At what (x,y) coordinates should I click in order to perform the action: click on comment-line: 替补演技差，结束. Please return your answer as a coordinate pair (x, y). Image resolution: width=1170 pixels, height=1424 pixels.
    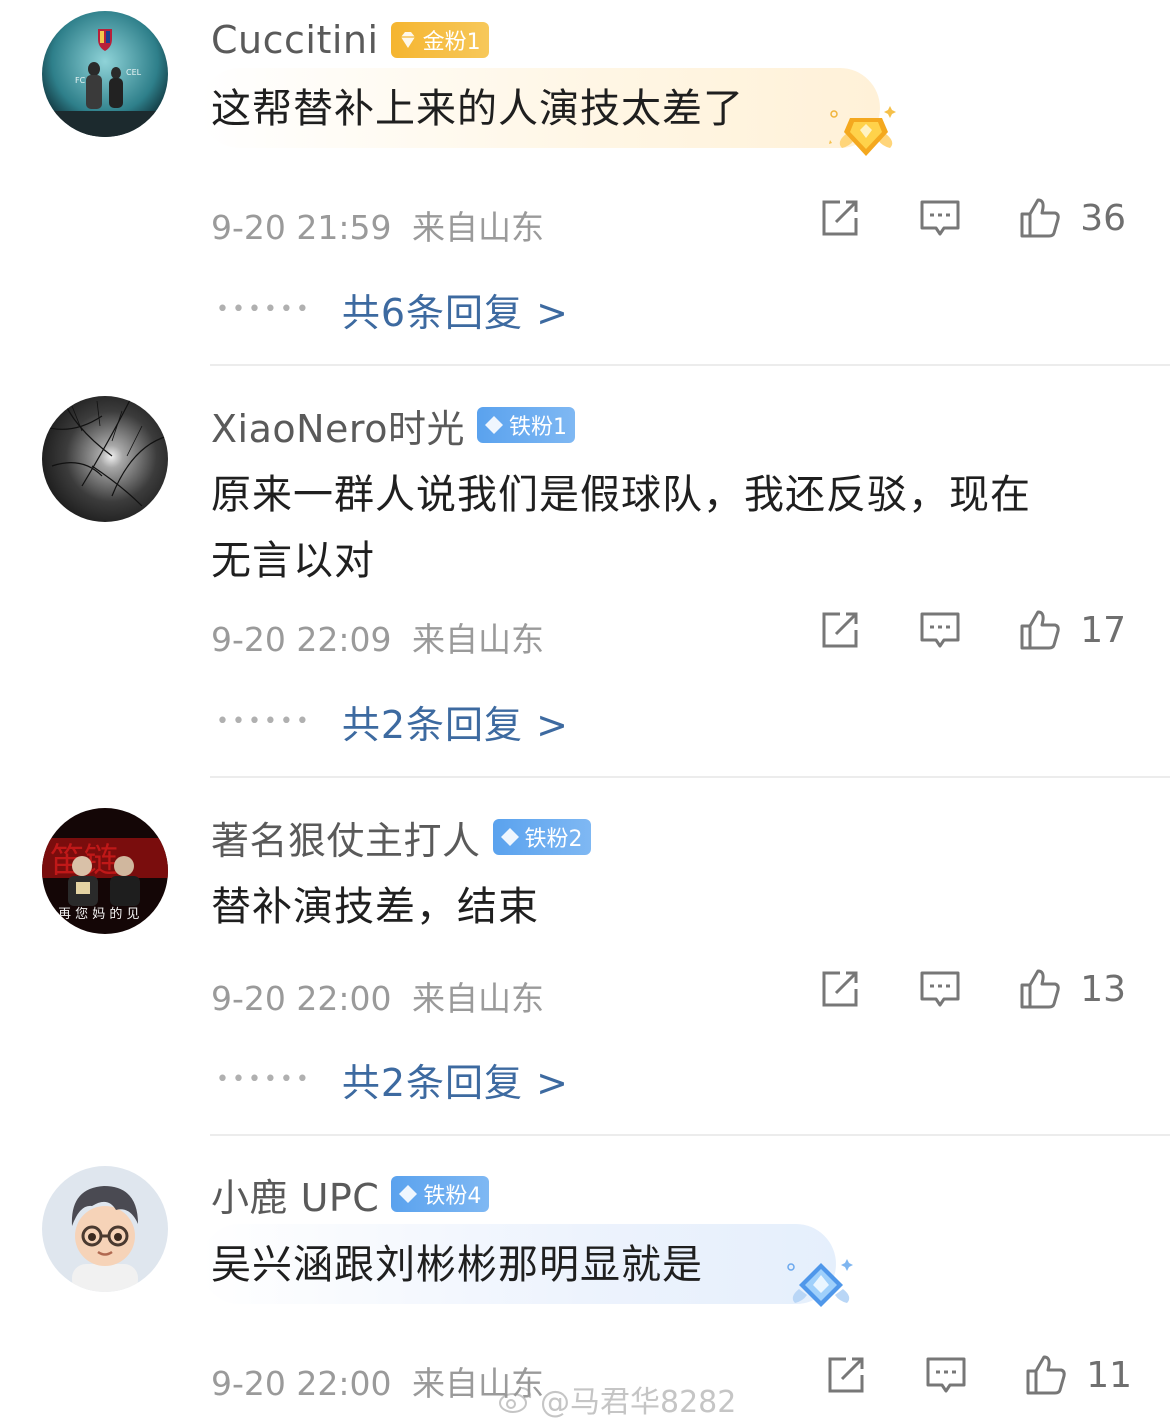
    Looking at the image, I should click on (375, 907).